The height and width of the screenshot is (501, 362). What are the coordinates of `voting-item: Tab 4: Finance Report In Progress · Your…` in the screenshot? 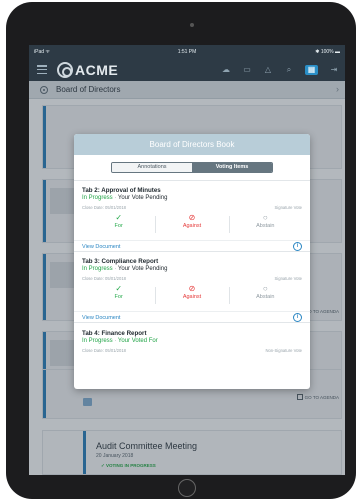 It's located at (192, 344).